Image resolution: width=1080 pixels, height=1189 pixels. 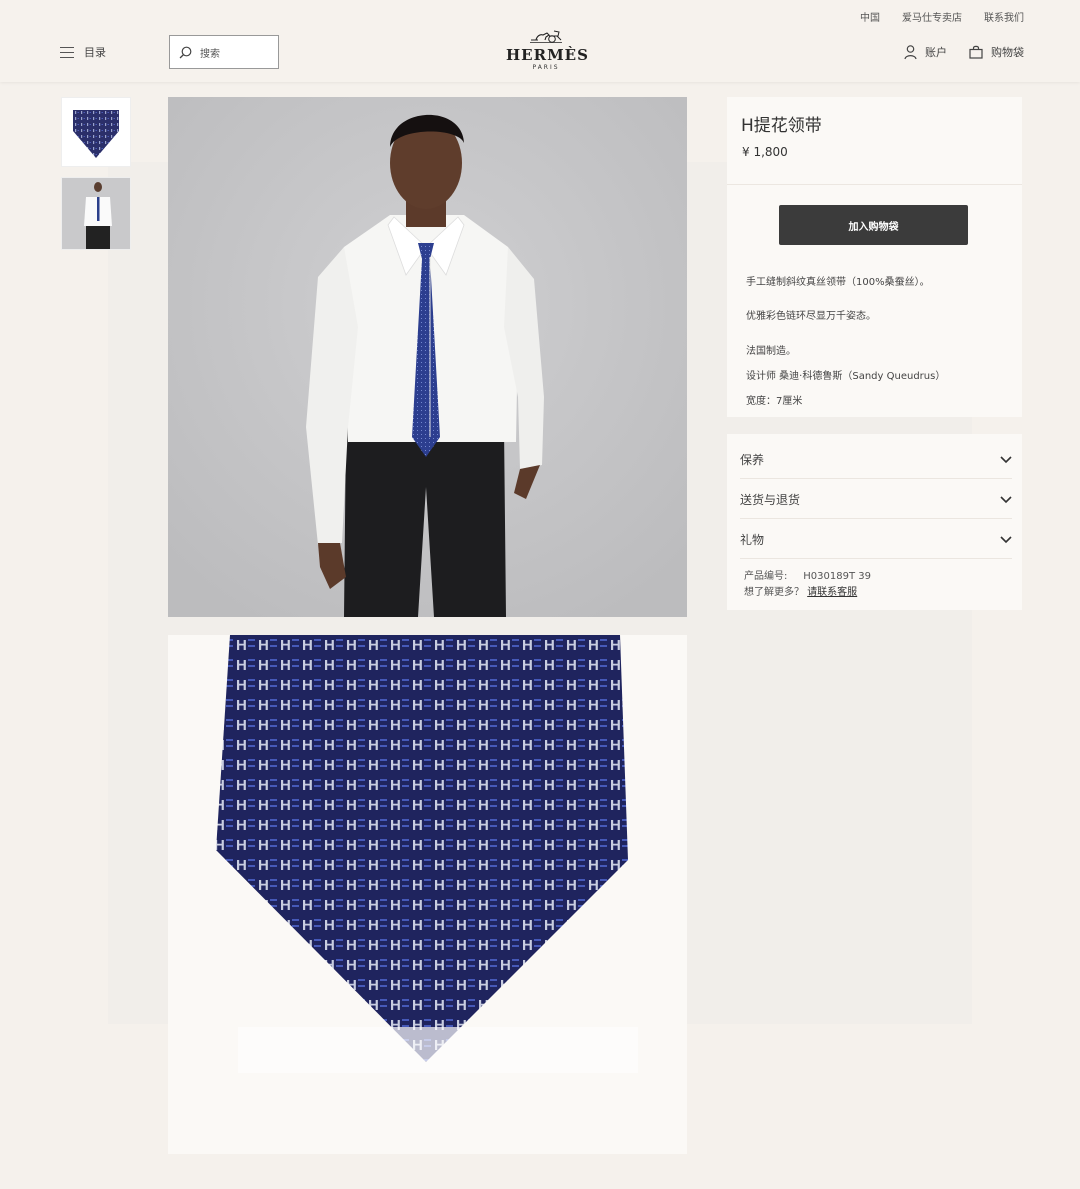 What do you see at coordinates (837, 576) in the screenshot?
I see `reference-value: H030189T 39` at bounding box center [837, 576].